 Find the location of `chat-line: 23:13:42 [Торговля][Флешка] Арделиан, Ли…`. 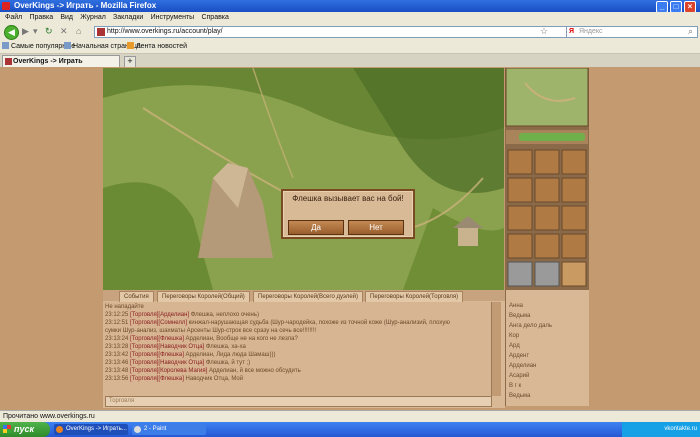

chat-line: 23:13:42 [Торговля][Флешка] Арделиан, Ли… is located at coordinates (190, 355).